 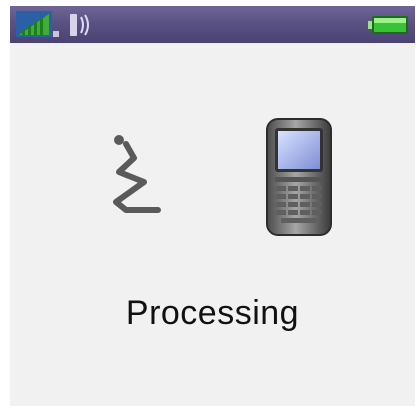 What do you see at coordinates (137, 174) in the screenshot?
I see `voice-input-icon` at bounding box center [137, 174].